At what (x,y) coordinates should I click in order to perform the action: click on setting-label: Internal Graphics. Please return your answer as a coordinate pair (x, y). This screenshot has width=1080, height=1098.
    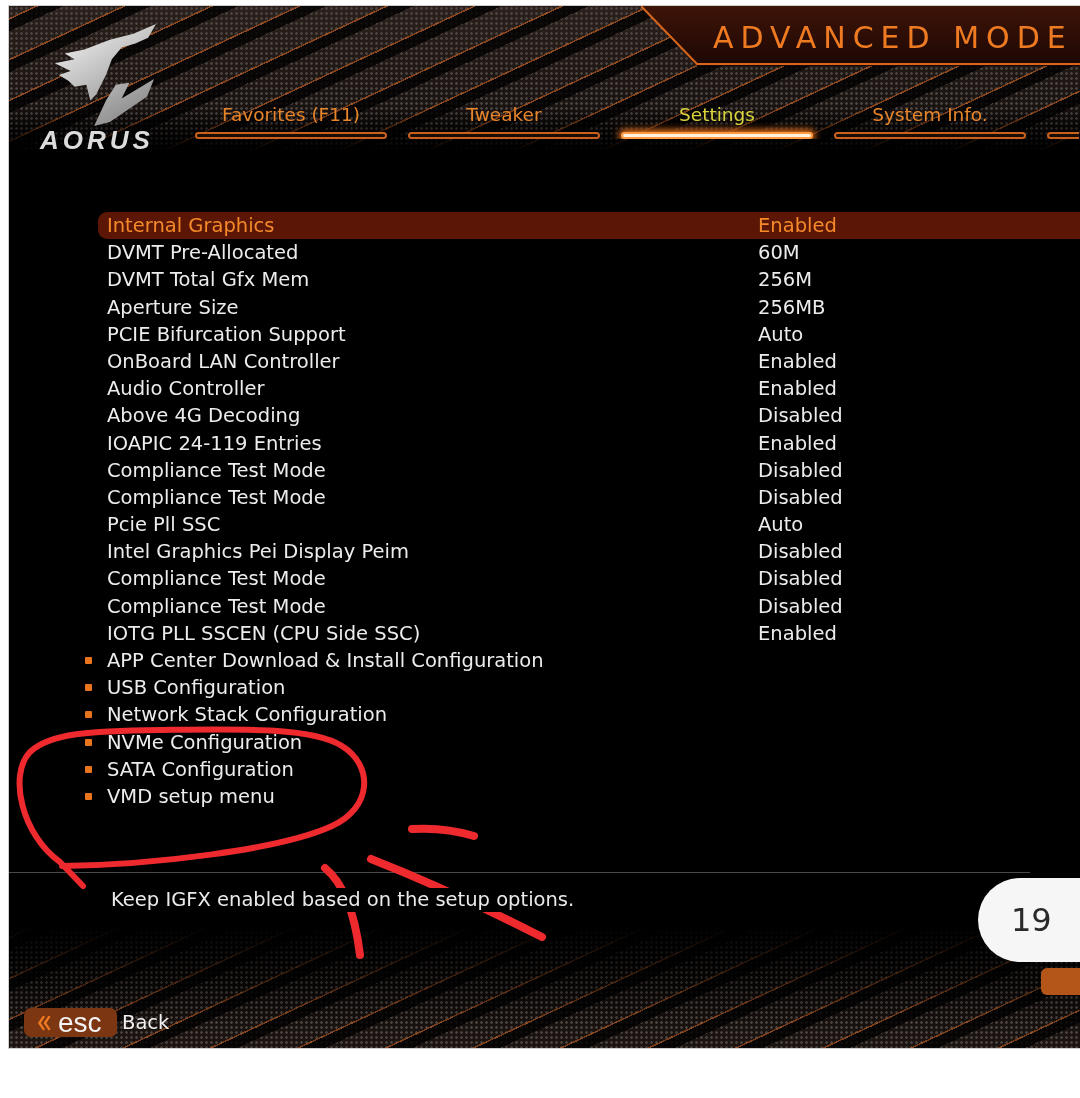
    Looking at the image, I should click on (191, 226).